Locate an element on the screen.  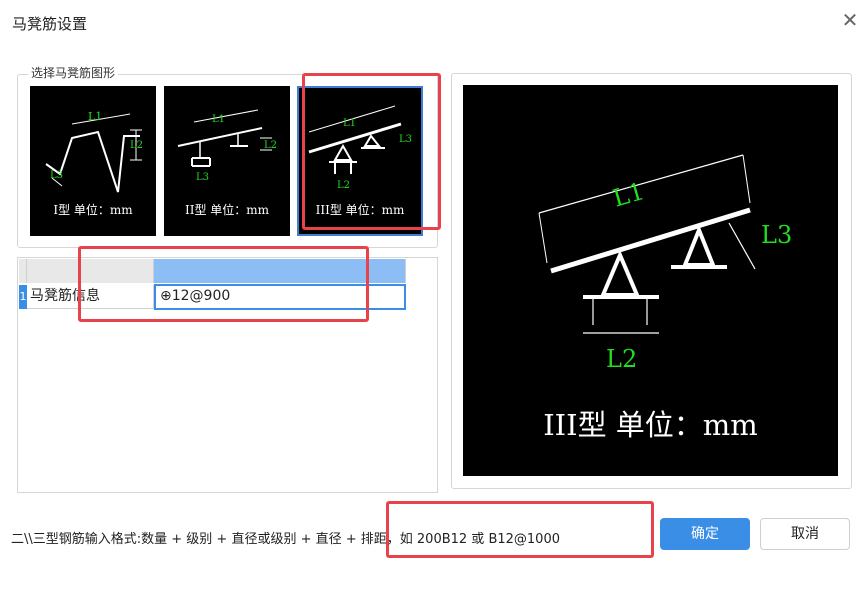
dialog-title: 马凳筋设置 is located at coordinates (50, 24).